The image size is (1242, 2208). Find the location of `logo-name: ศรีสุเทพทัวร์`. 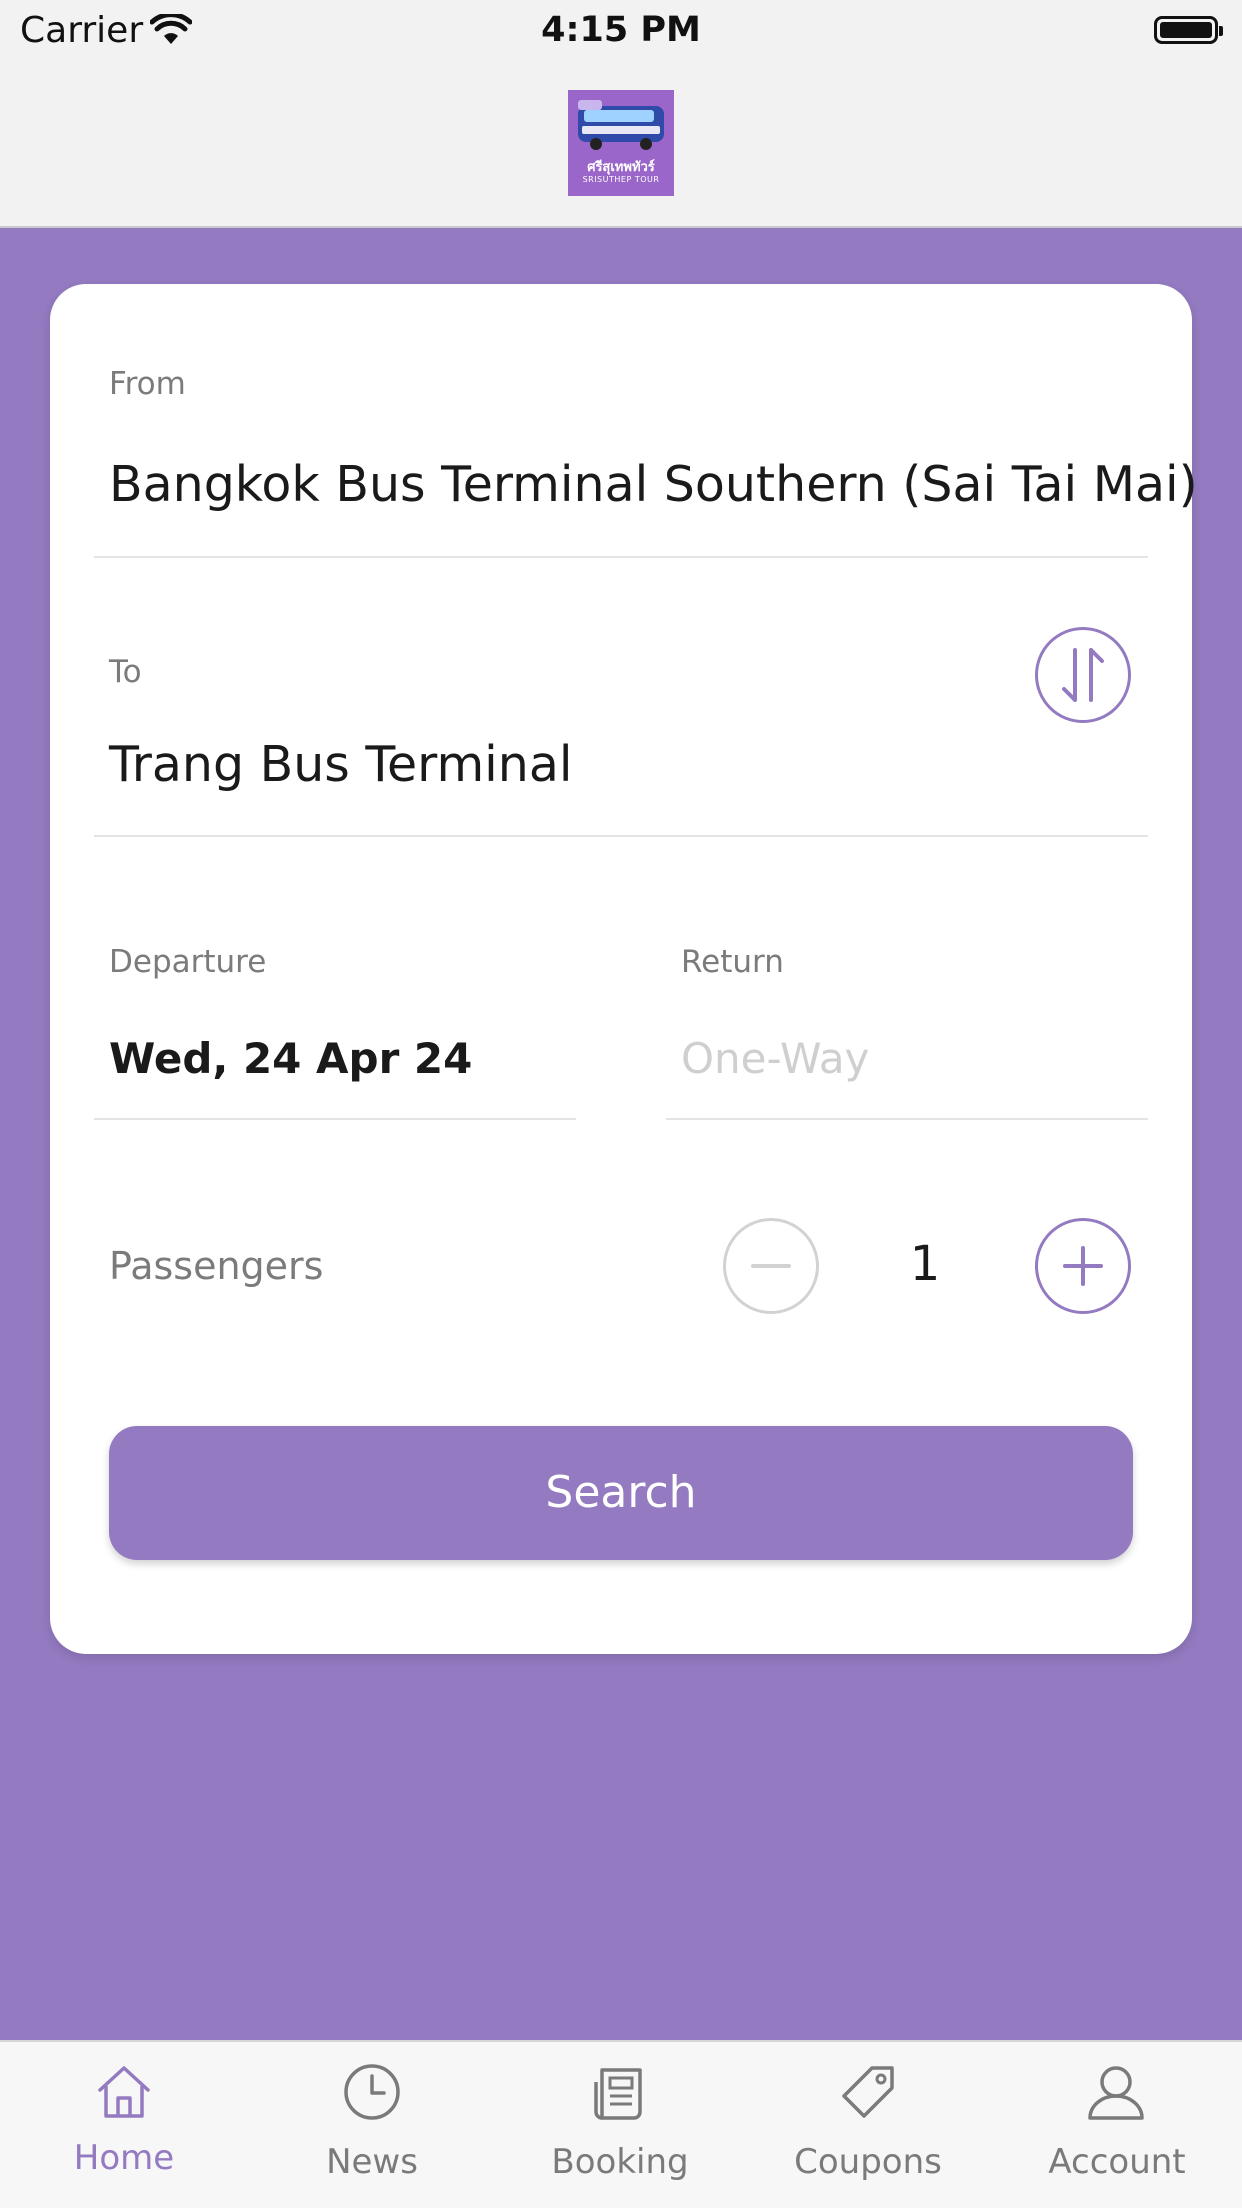

logo-name: ศรีสุเทพทัวร์ is located at coordinates (621, 167).